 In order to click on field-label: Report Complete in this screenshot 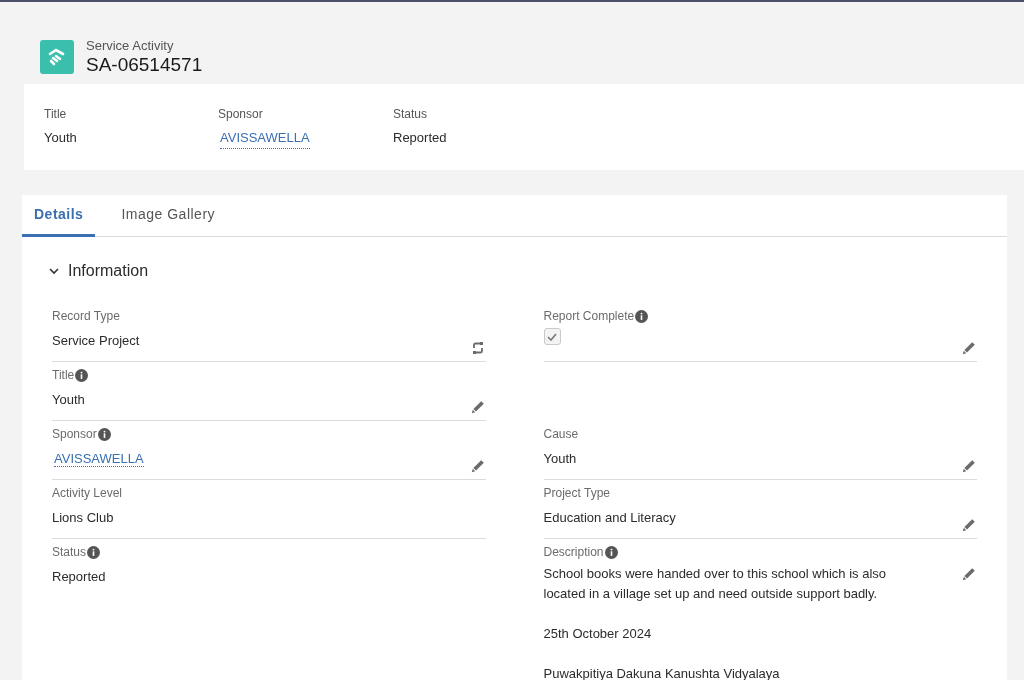, I will do `click(589, 316)`.